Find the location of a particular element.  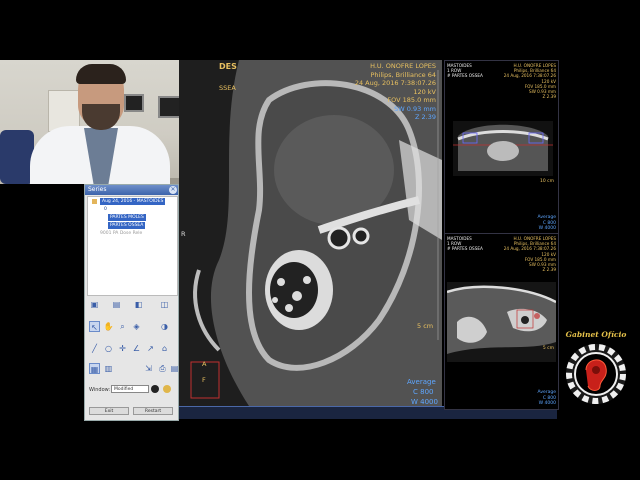

invert-icon is located at coordinates (155, 389).